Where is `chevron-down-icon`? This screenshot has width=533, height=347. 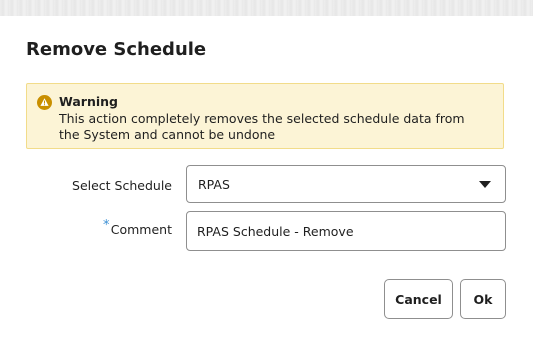
chevron-down-icon is located at coordinates (485, 184).